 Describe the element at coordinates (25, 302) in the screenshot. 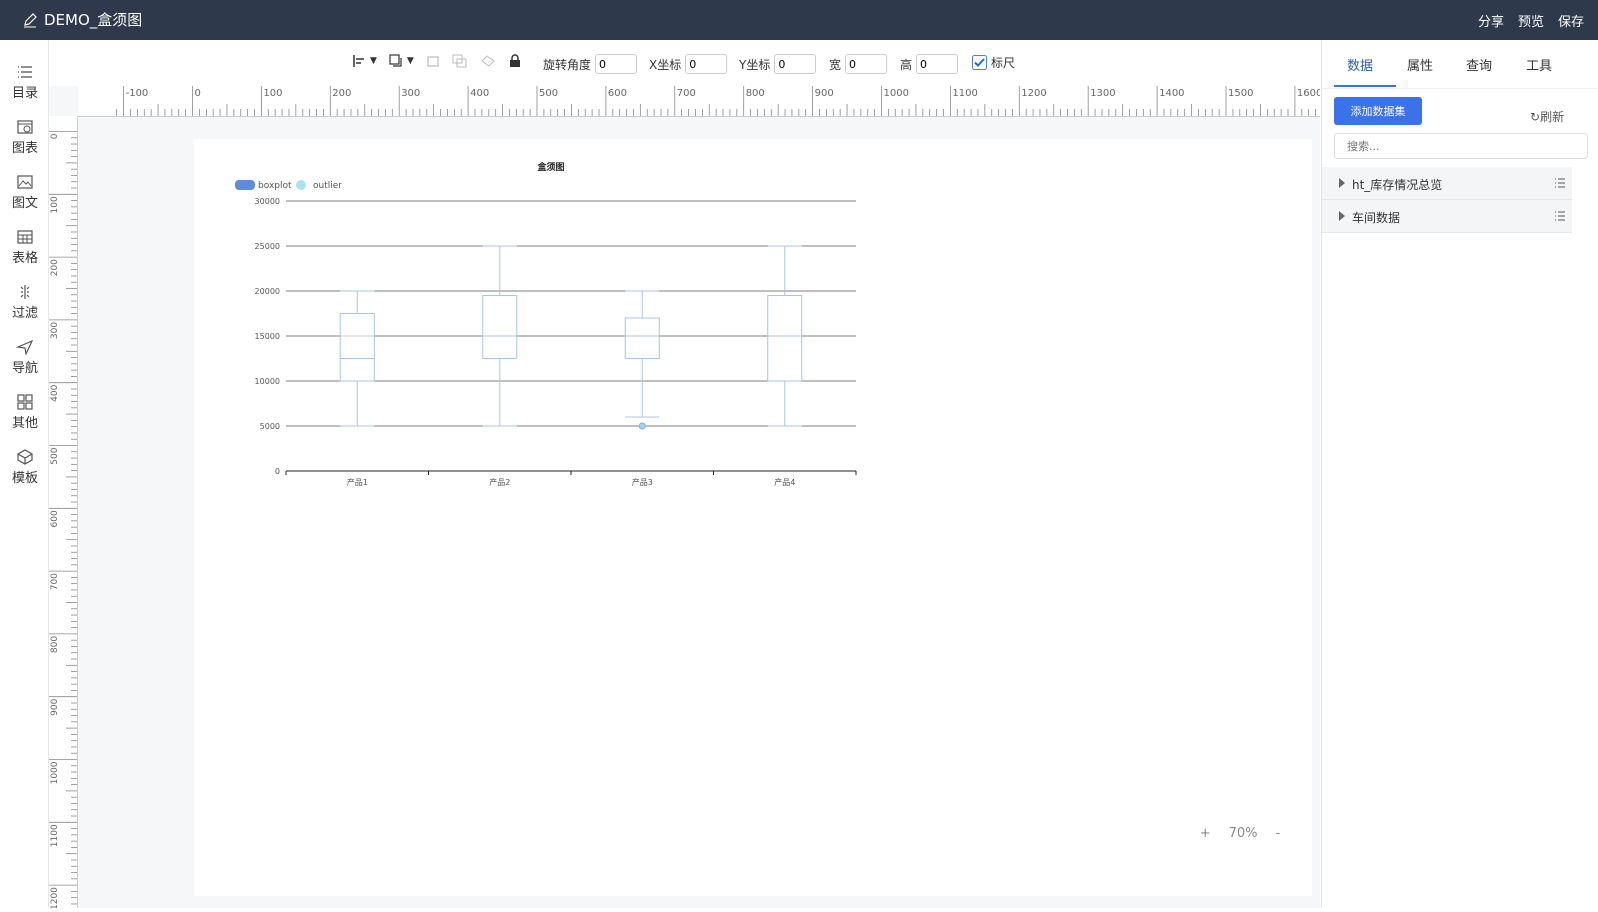

I see `sidebar-item-filter: 过滤` at that location.